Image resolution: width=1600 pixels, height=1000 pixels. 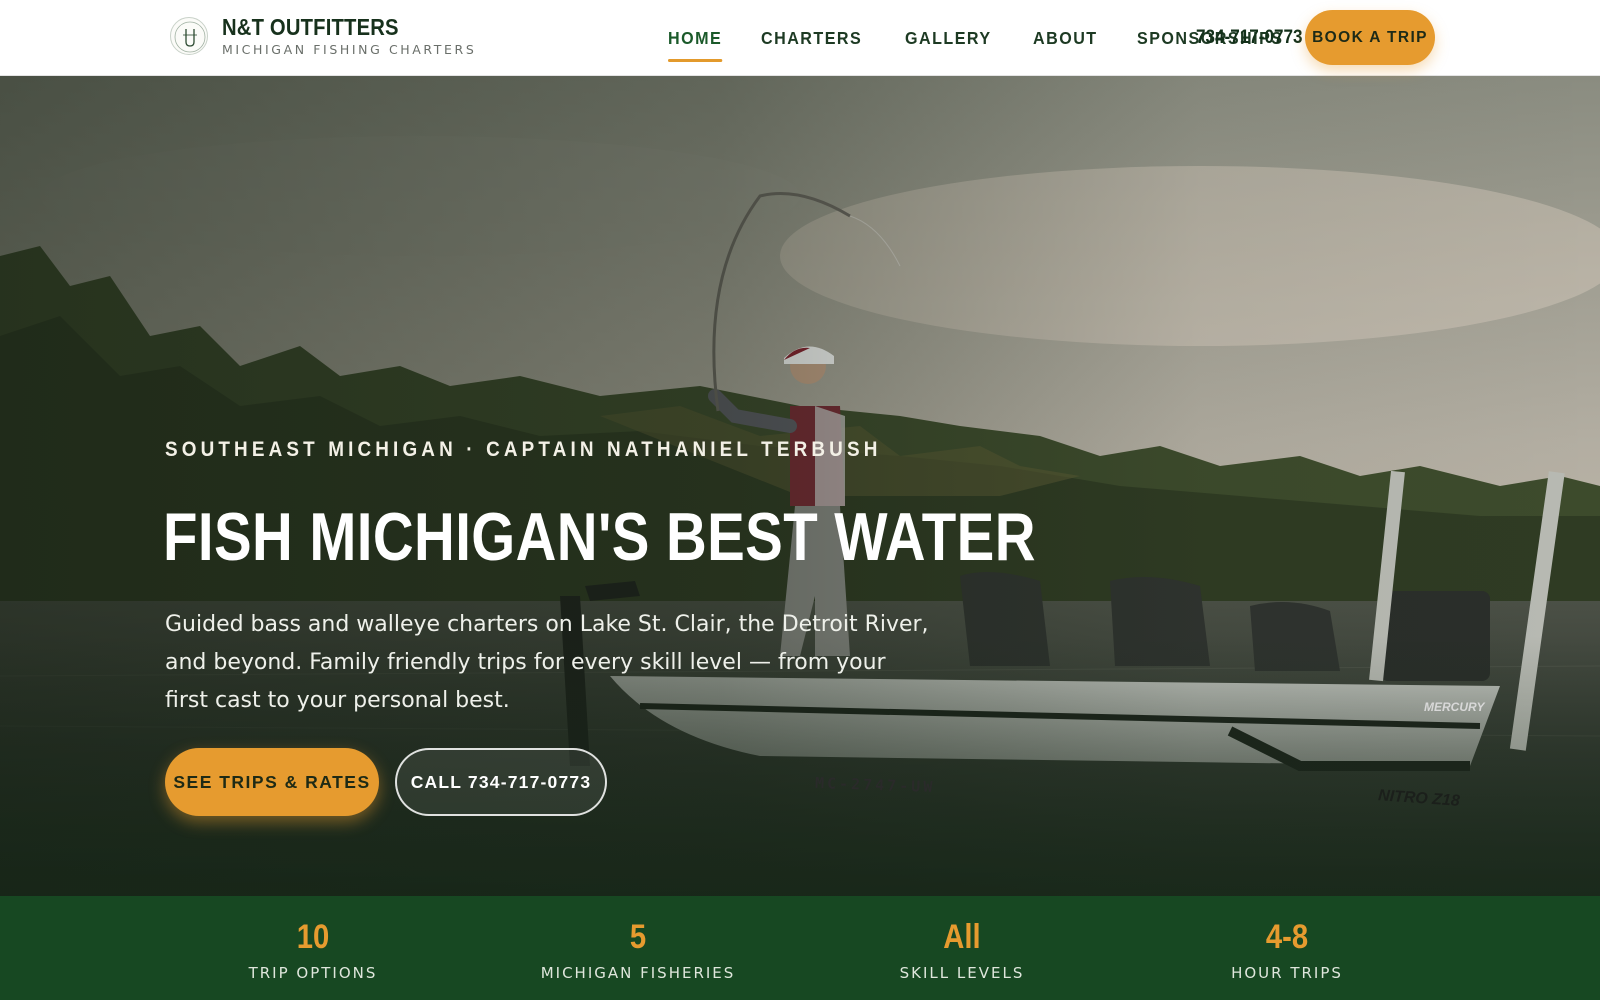 What do you see at coordinates (948, 38) in the screenshot?
I see `nav-gallery: GALLERY` at bounding box center [948, 38].